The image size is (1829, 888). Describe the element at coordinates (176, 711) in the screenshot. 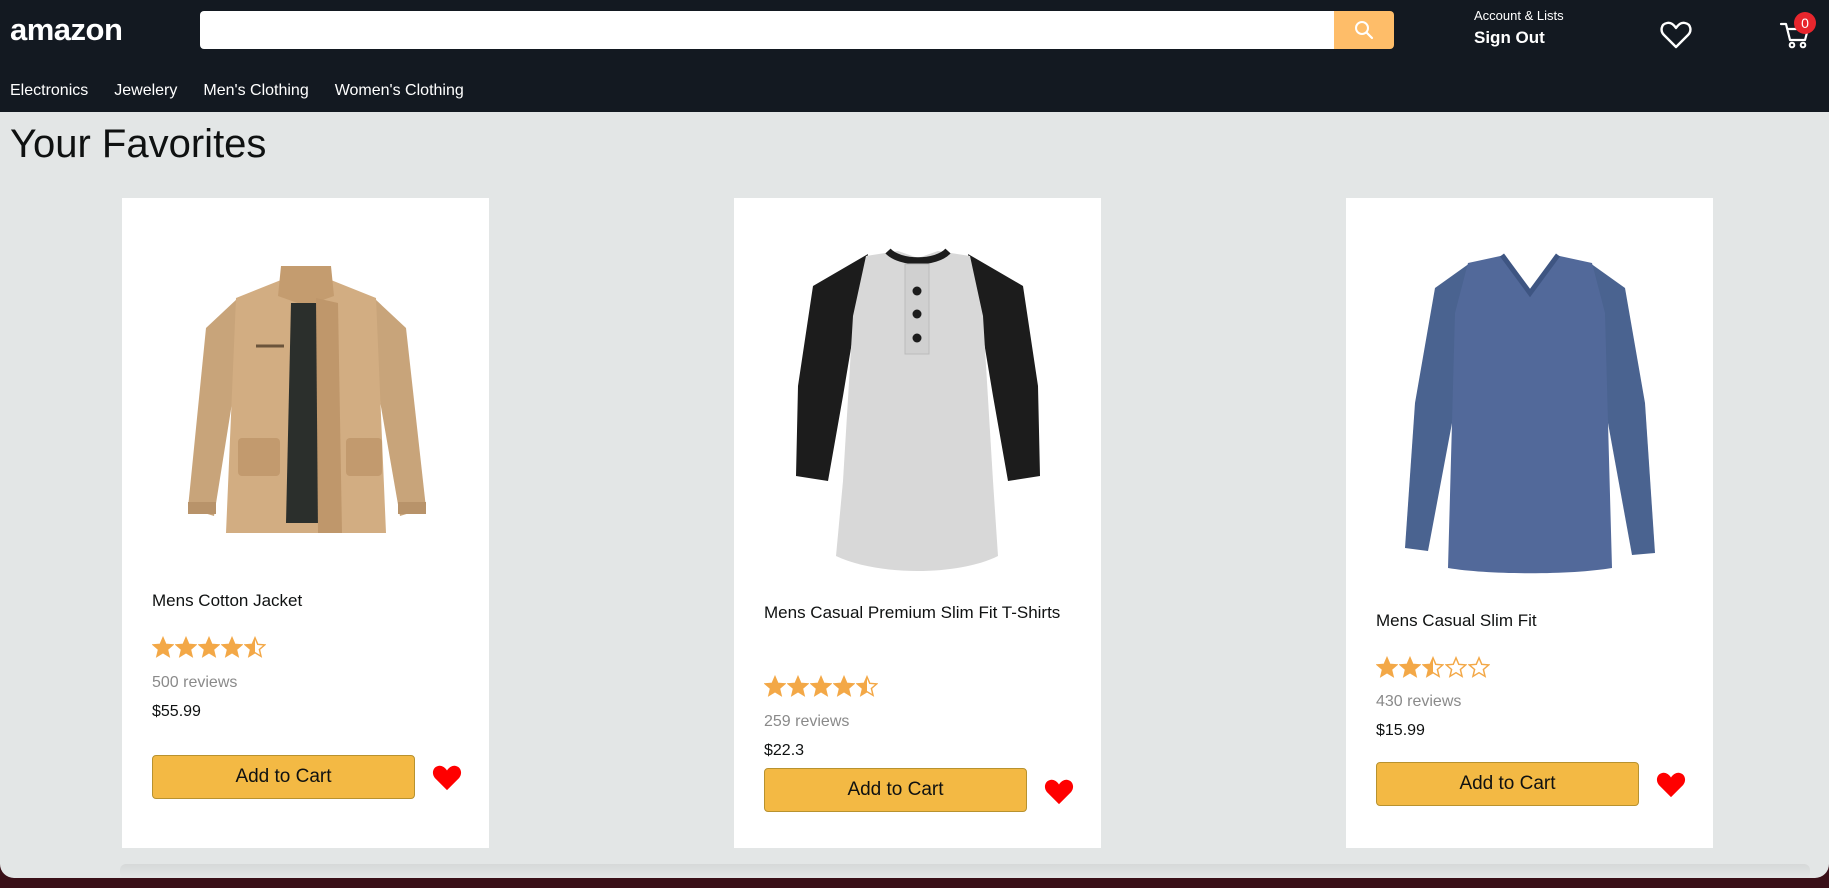

I see `product-price: $55.99` at that location.